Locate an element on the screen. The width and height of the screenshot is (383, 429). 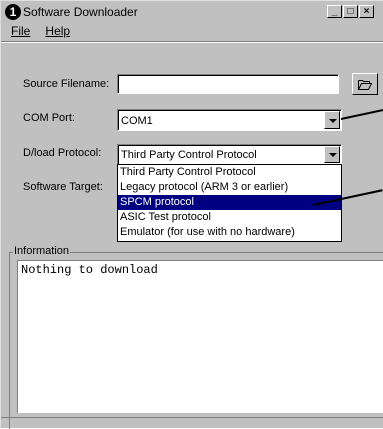
dload-protocol-value: Third Party Control Protocol is located at coordinates (189, 155).